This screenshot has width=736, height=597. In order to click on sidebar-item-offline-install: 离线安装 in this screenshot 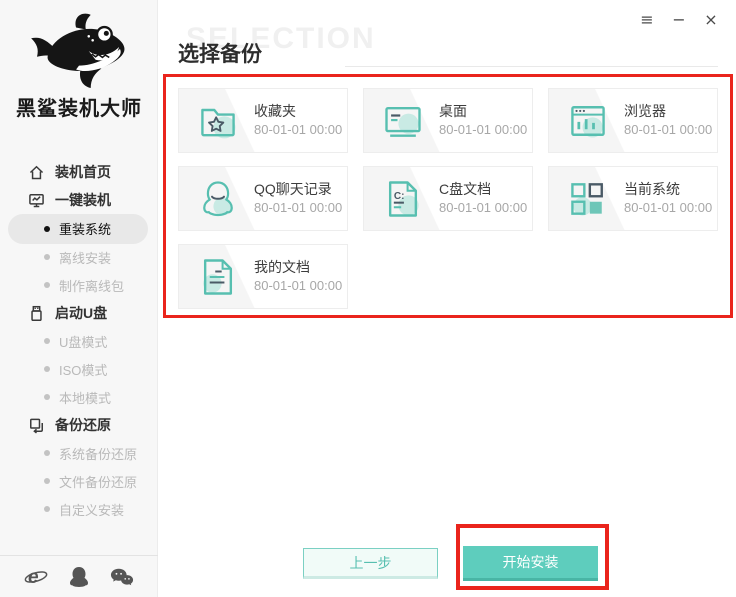, I will do `click(79, 257)`.